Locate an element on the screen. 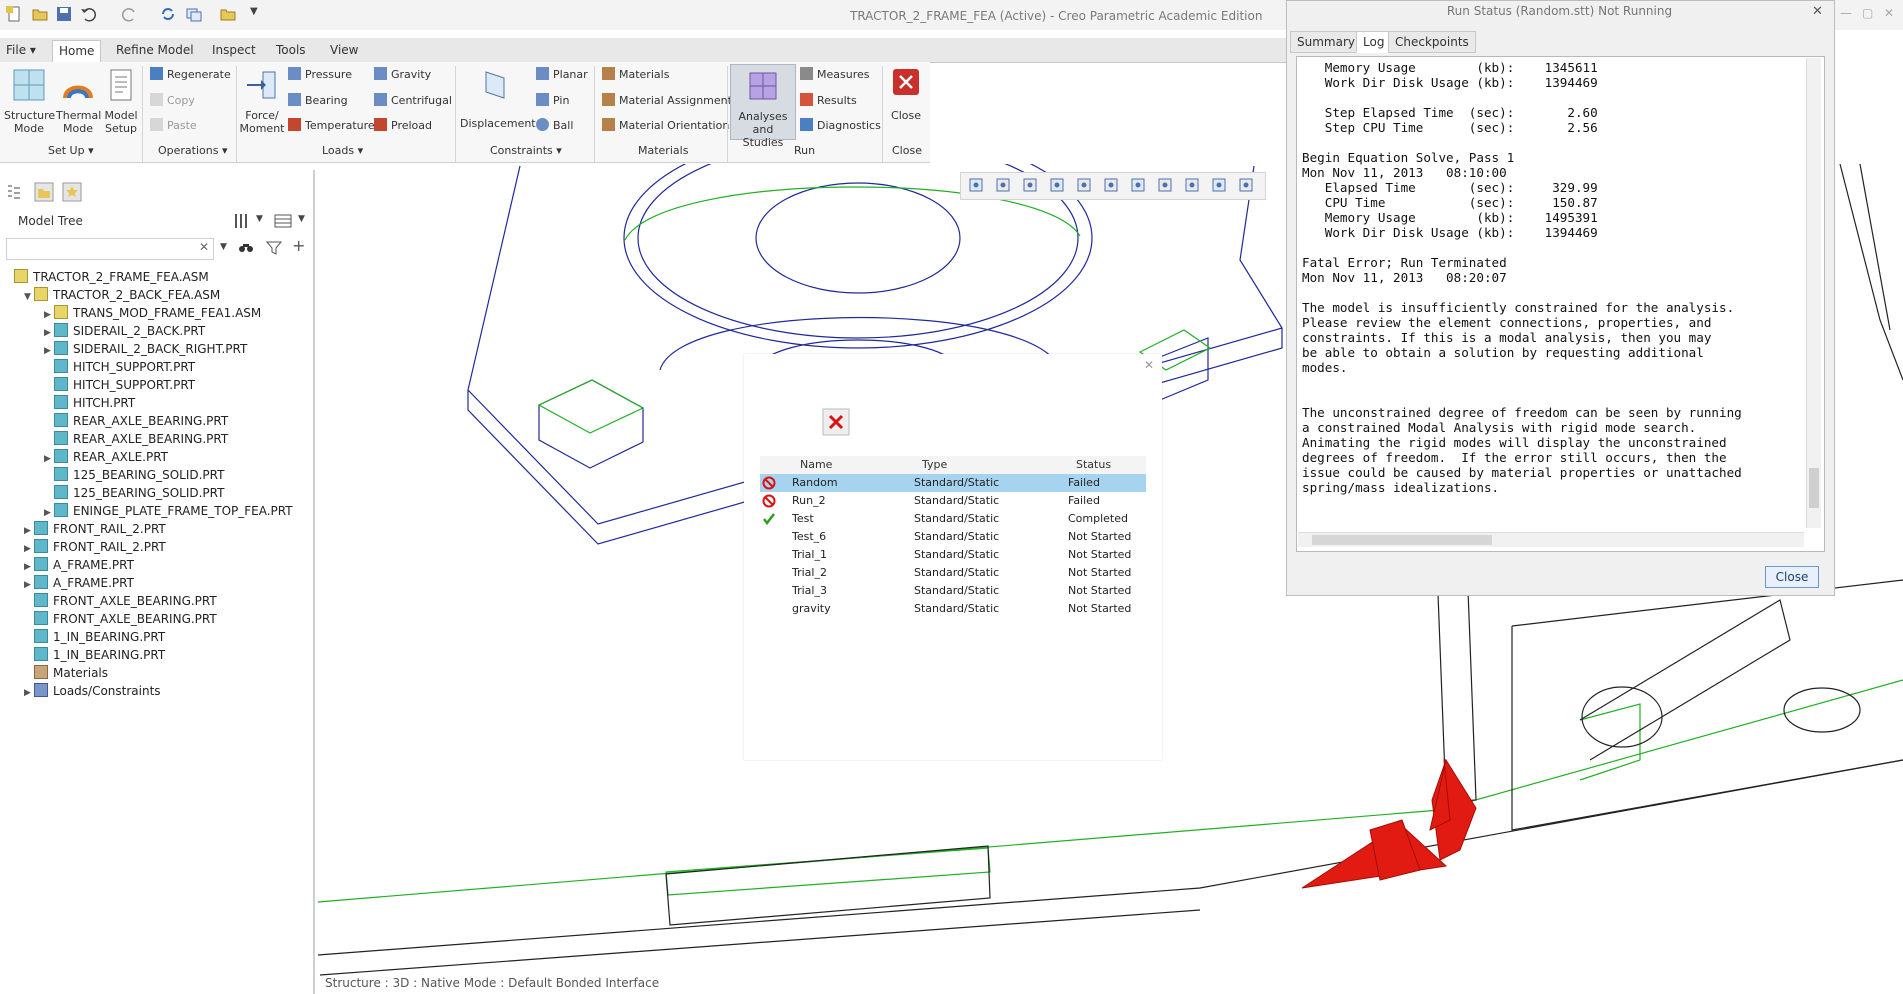 Image resolution: width=1903 pixels, height=994 pixels. log-vertical-scrollbar is located at coordinates (1813, 293).